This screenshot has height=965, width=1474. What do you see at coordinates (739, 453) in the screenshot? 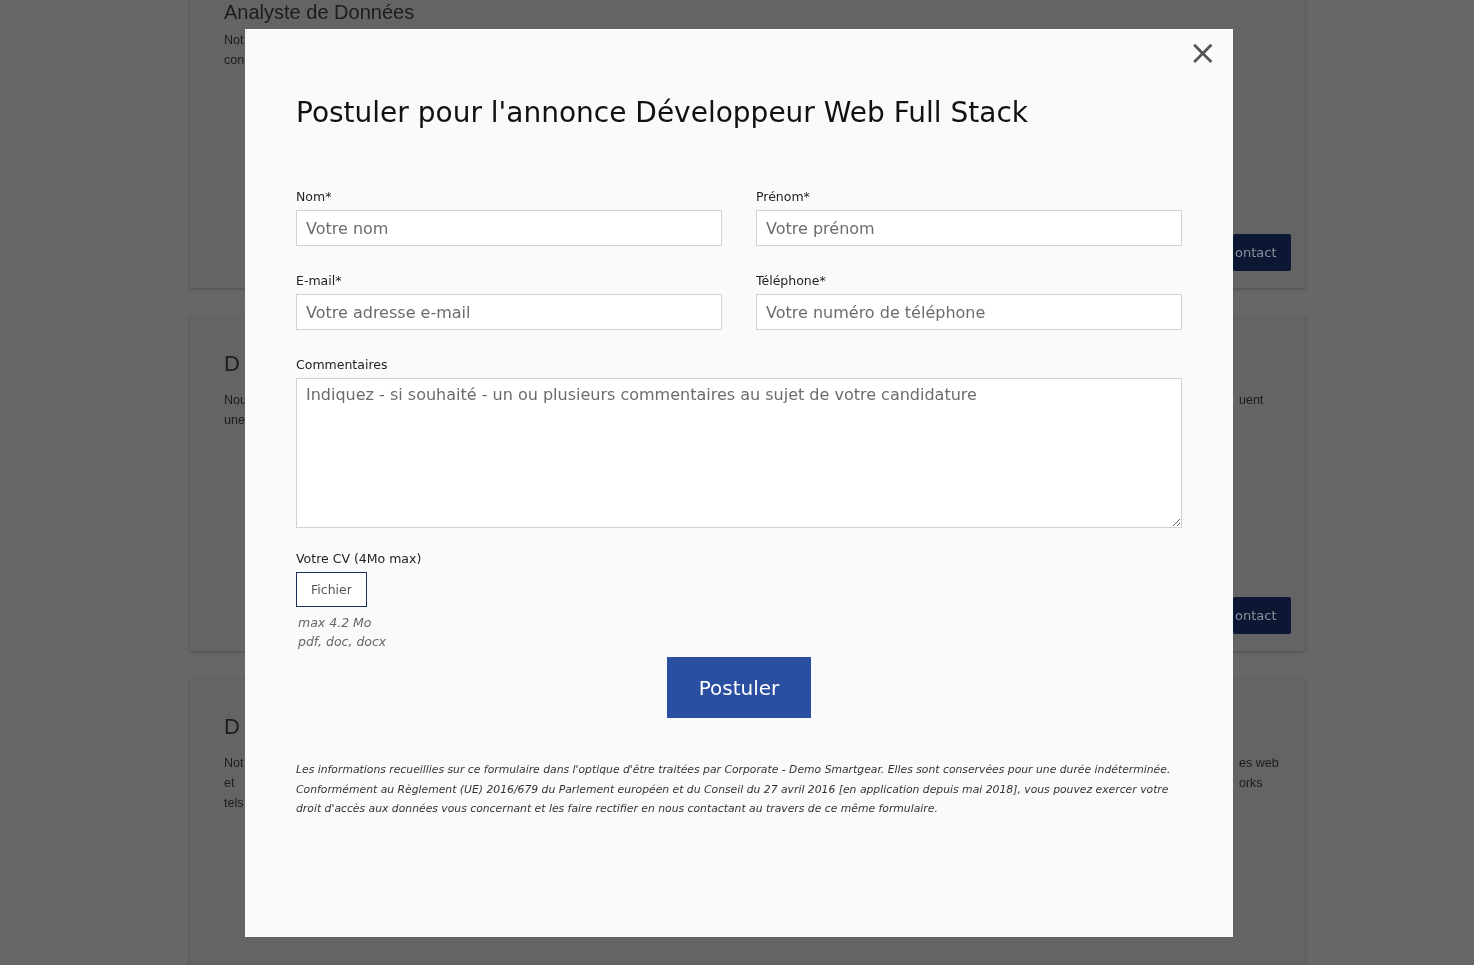
I see `comments-field: Indiquez - si souhaité - un ou plusieurs commentaires au sujet de votre candidature` at bounding box center [739, 453].